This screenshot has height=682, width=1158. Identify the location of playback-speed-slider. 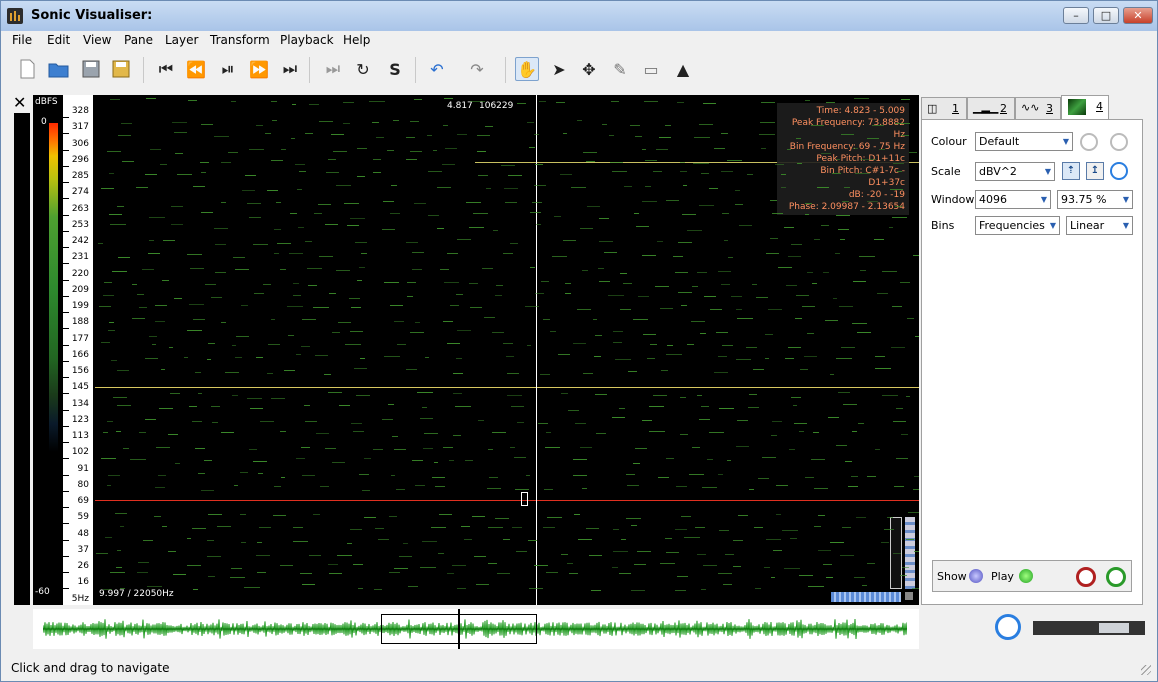
(1089, 628).